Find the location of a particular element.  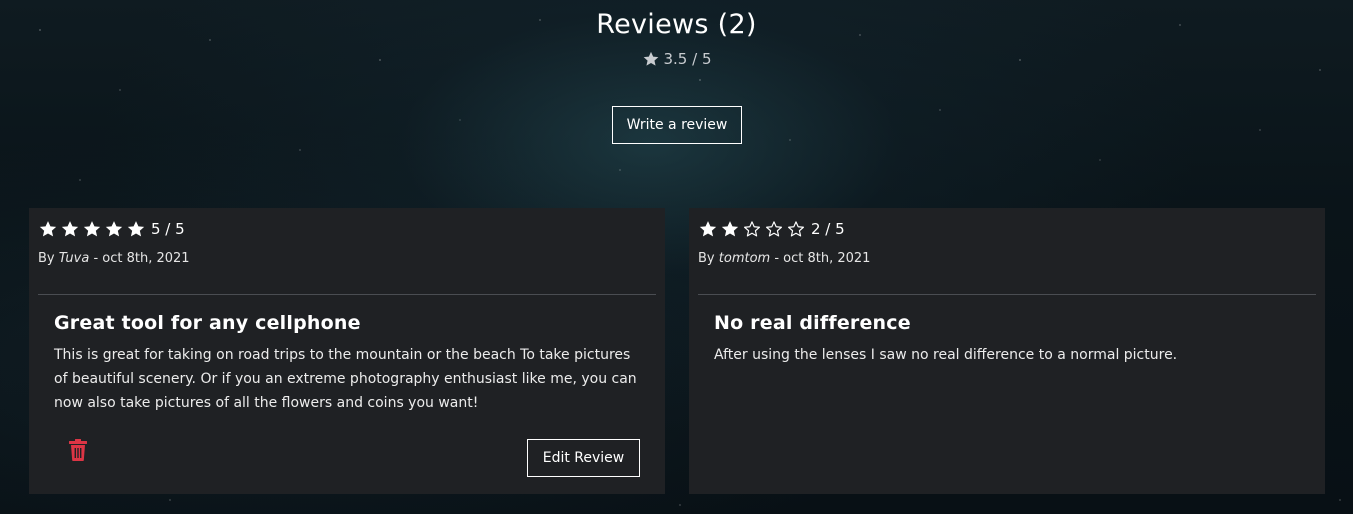

review-byline: By Tuva - oct 8th, 2021 is located at coordinates (114, 258).